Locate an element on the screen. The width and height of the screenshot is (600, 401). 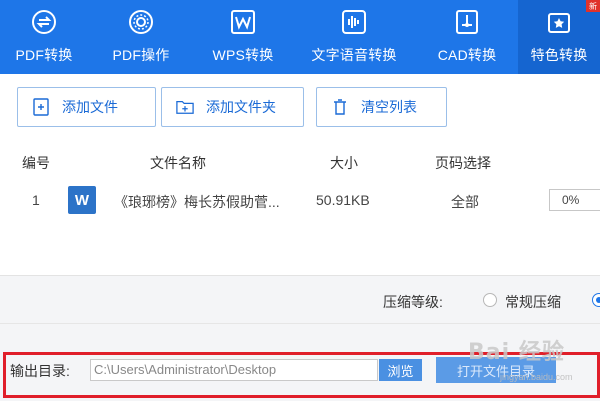
output-path-input: C:\Users\Administrator\Desktop is located at coordinates (234, 370).